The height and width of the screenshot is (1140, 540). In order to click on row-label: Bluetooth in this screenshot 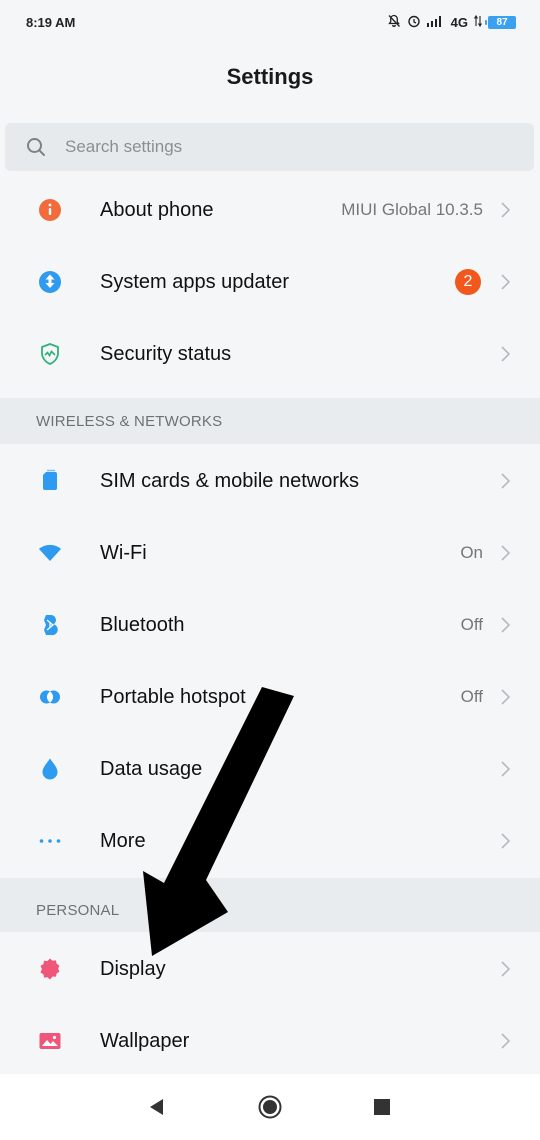, I will do `click(142, 624)`.